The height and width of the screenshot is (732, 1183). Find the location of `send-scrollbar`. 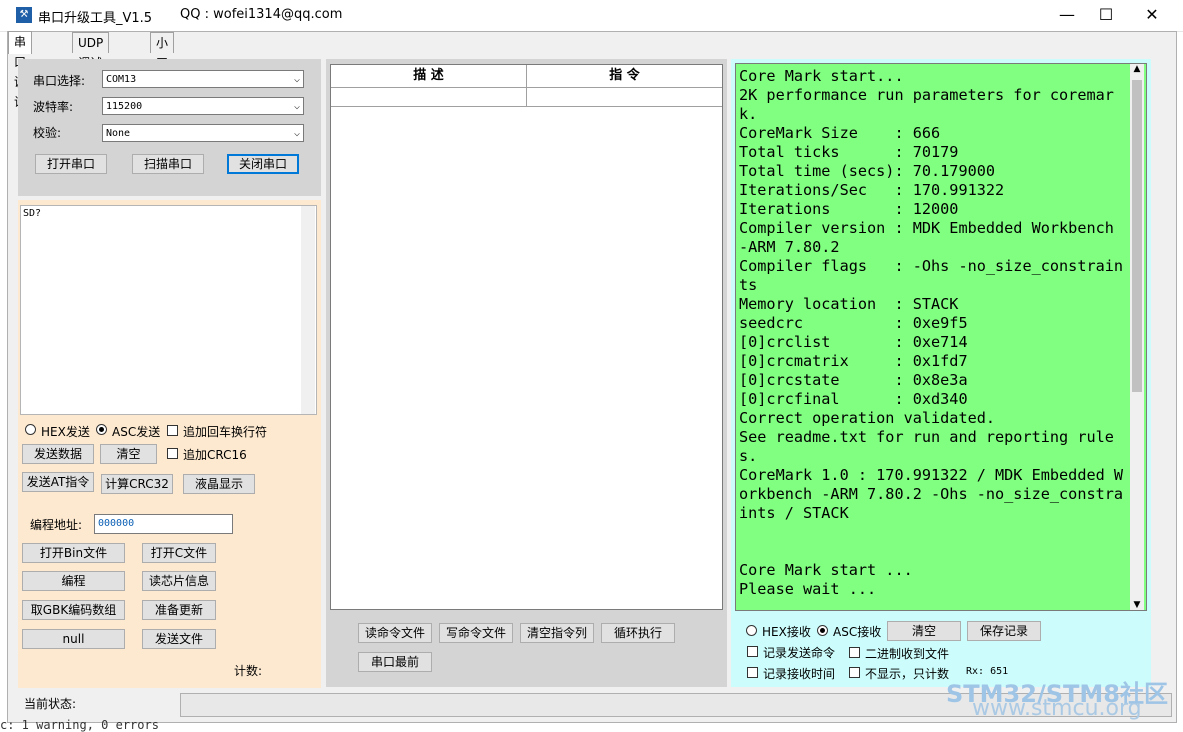

send-scrollbar is located at coordinates (308, 310).